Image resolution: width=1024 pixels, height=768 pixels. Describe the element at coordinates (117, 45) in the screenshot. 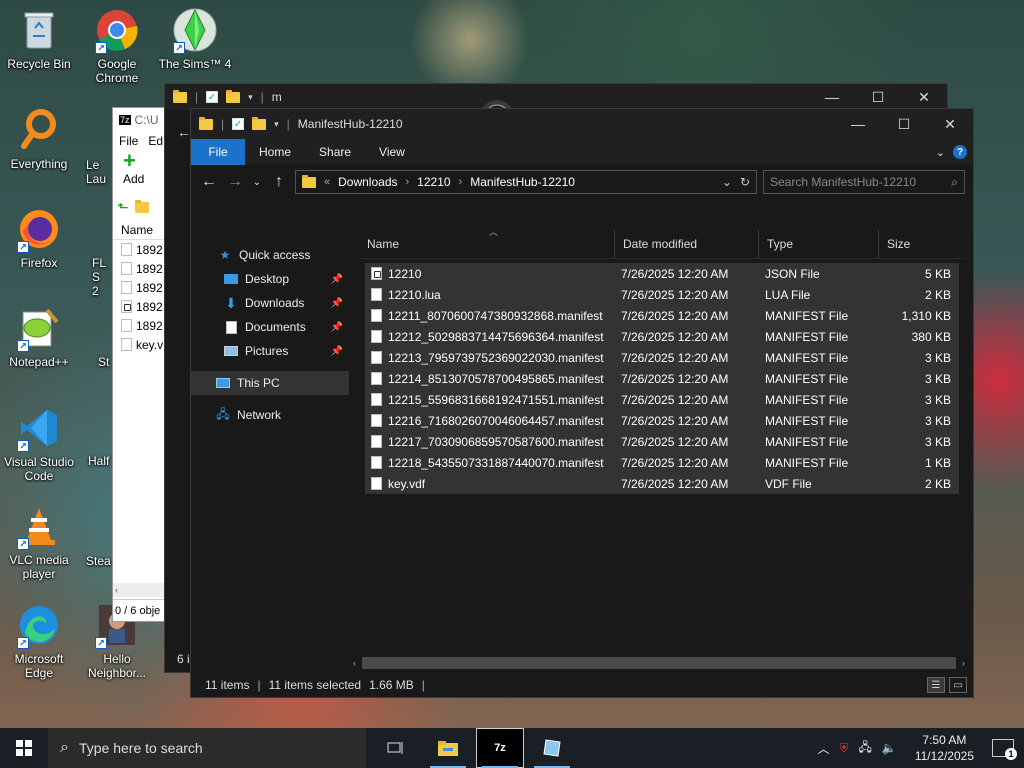

I see `desktop-icon-chrome: ↗ Google Chrome` at that location.